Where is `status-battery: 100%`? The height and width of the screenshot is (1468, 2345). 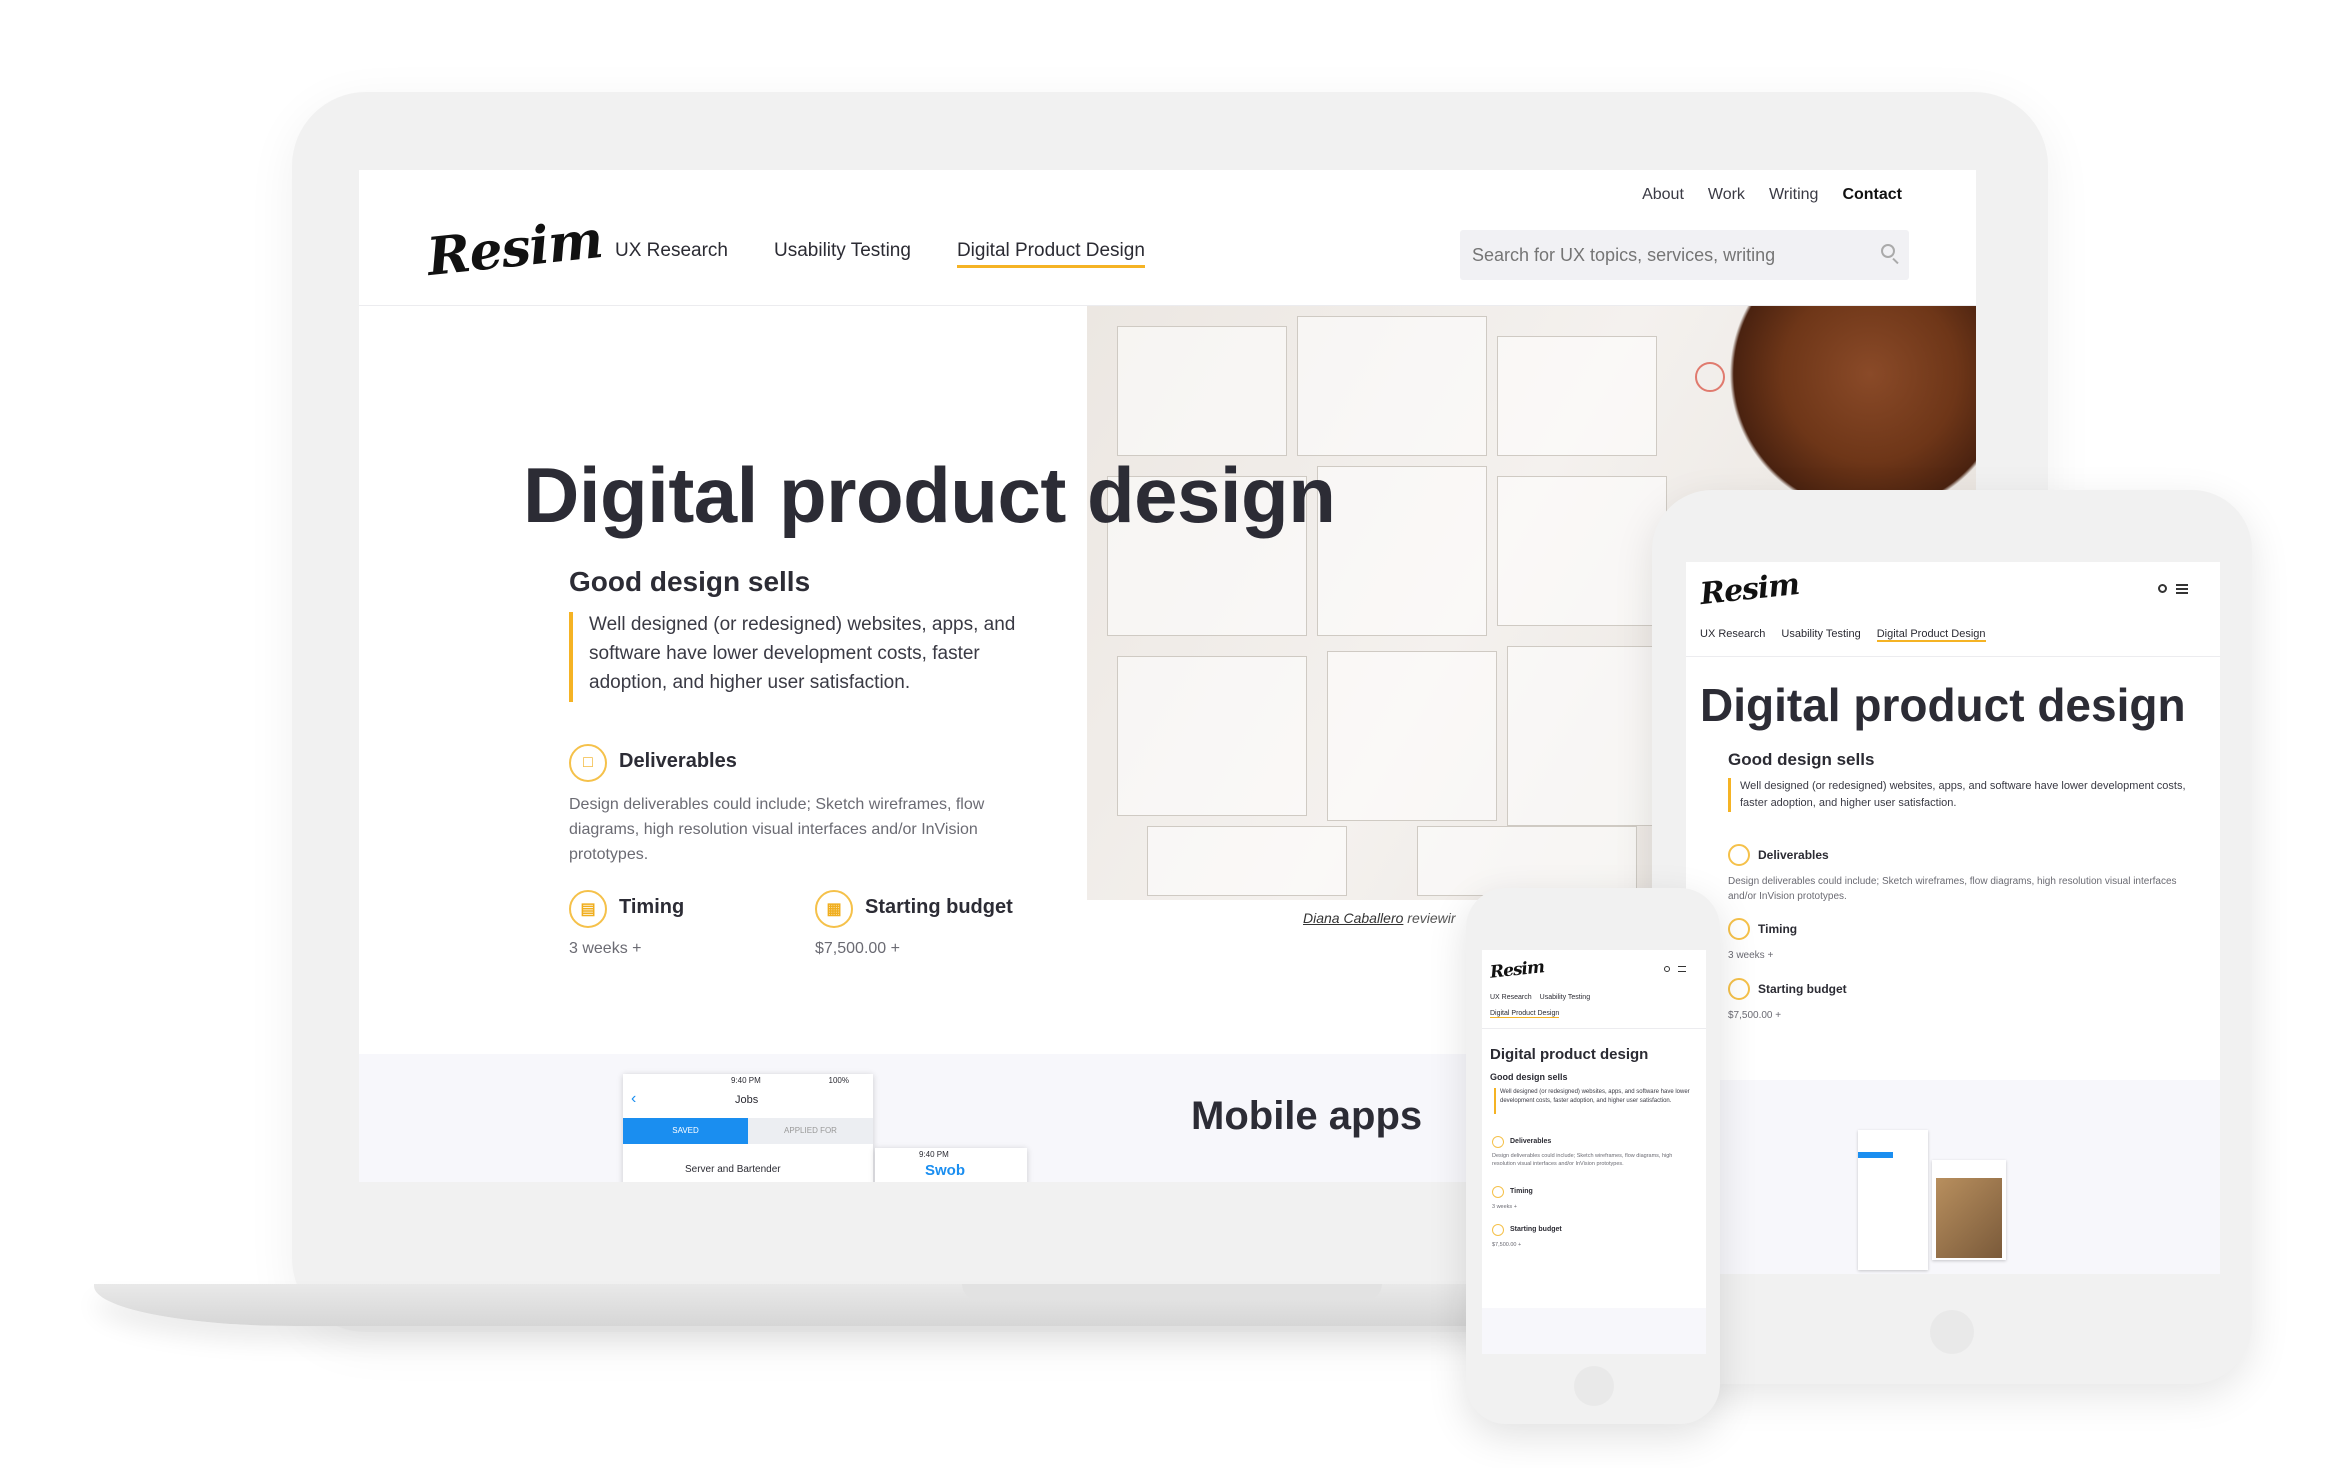 status-battery: 100% is located at coordinates (838, 1080).